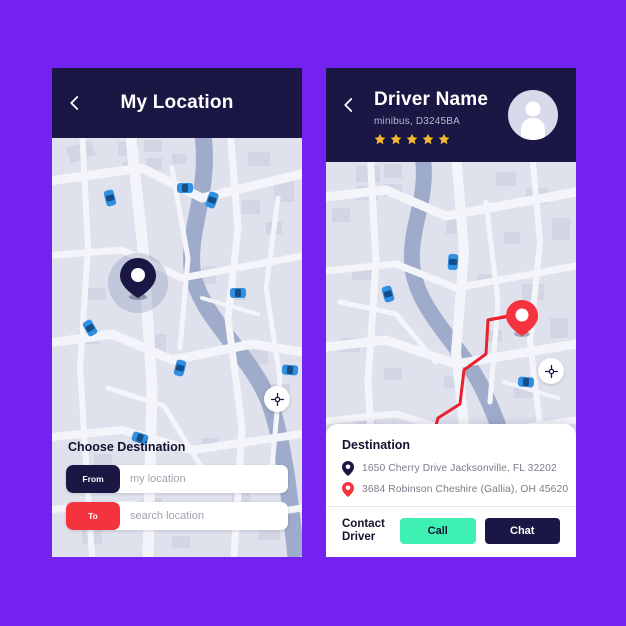 The width and height of the screenshot is (626, 626). What do you see at coordinates (359, 536) in the screenshot?
I see `contact-driver-label-line2: Driver` at bounding box center [359, 536].